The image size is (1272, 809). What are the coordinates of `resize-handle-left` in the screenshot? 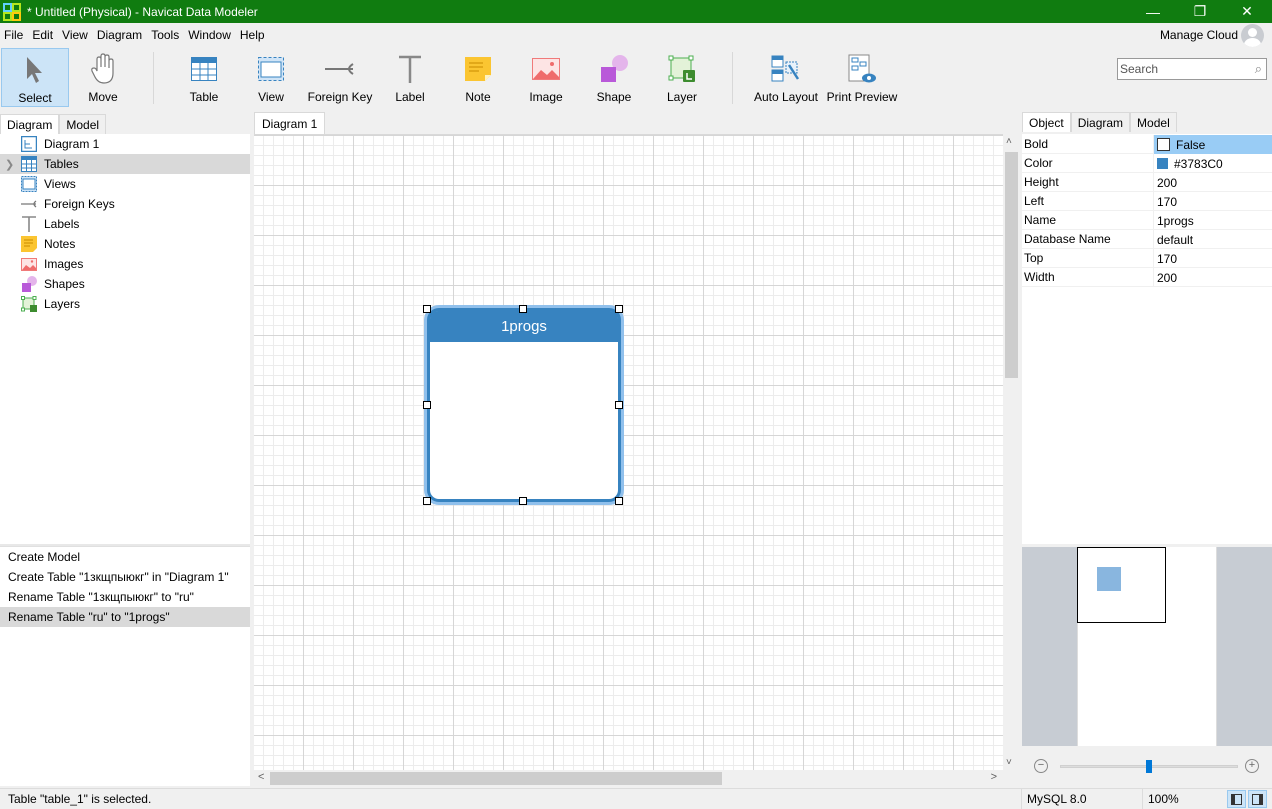 It's located at (427, 405).